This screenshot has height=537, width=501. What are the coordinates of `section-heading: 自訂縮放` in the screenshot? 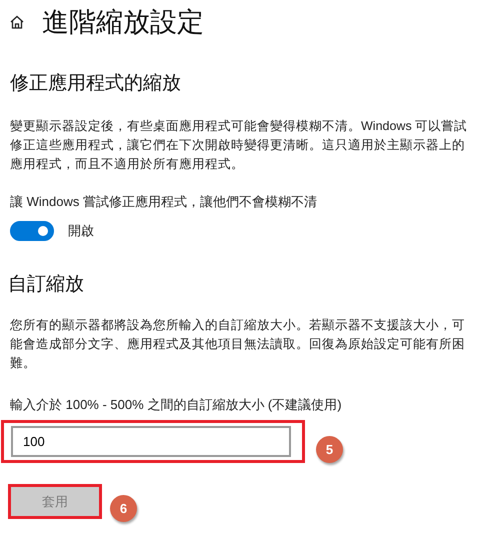 It's located at (46, 285).